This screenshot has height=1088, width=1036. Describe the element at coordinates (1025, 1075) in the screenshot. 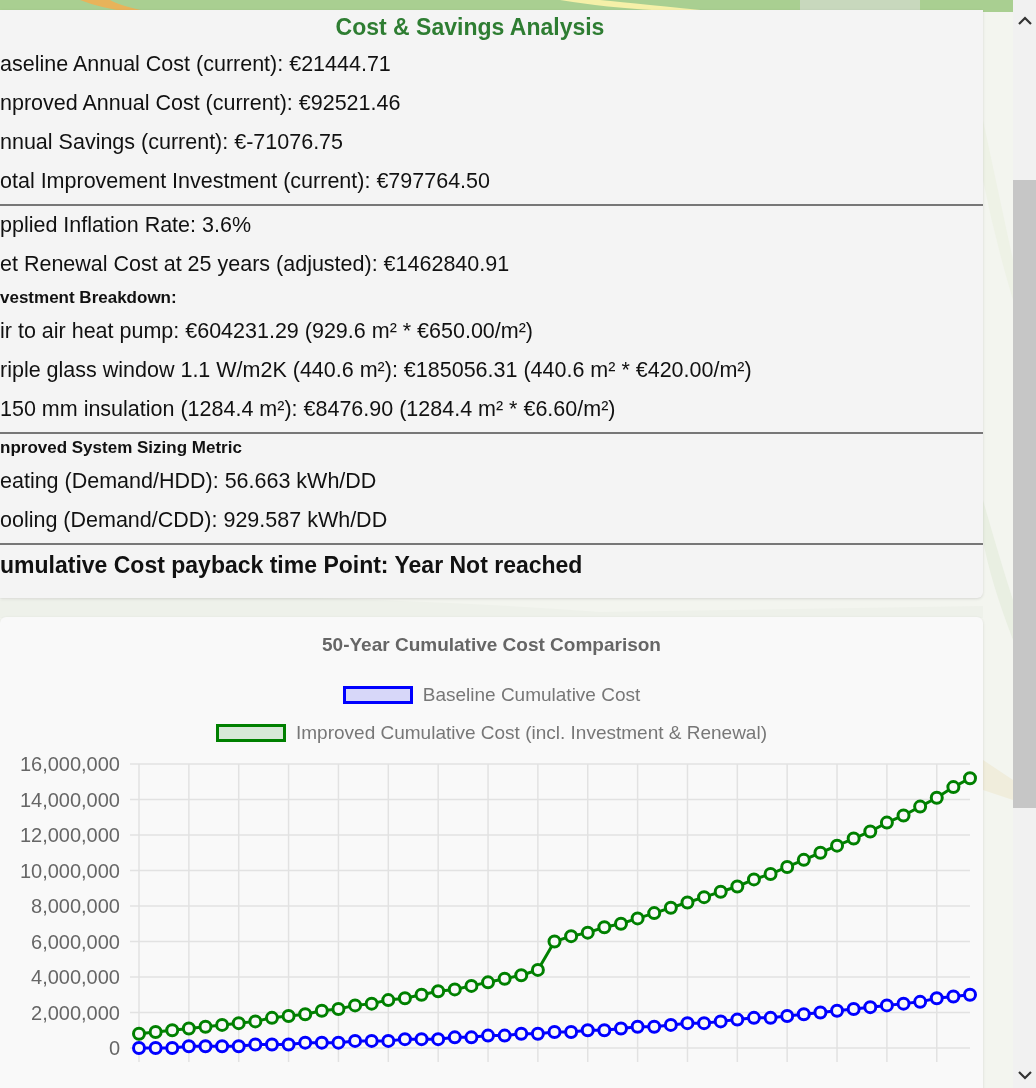

I see `scroll-down-icon` at that location.